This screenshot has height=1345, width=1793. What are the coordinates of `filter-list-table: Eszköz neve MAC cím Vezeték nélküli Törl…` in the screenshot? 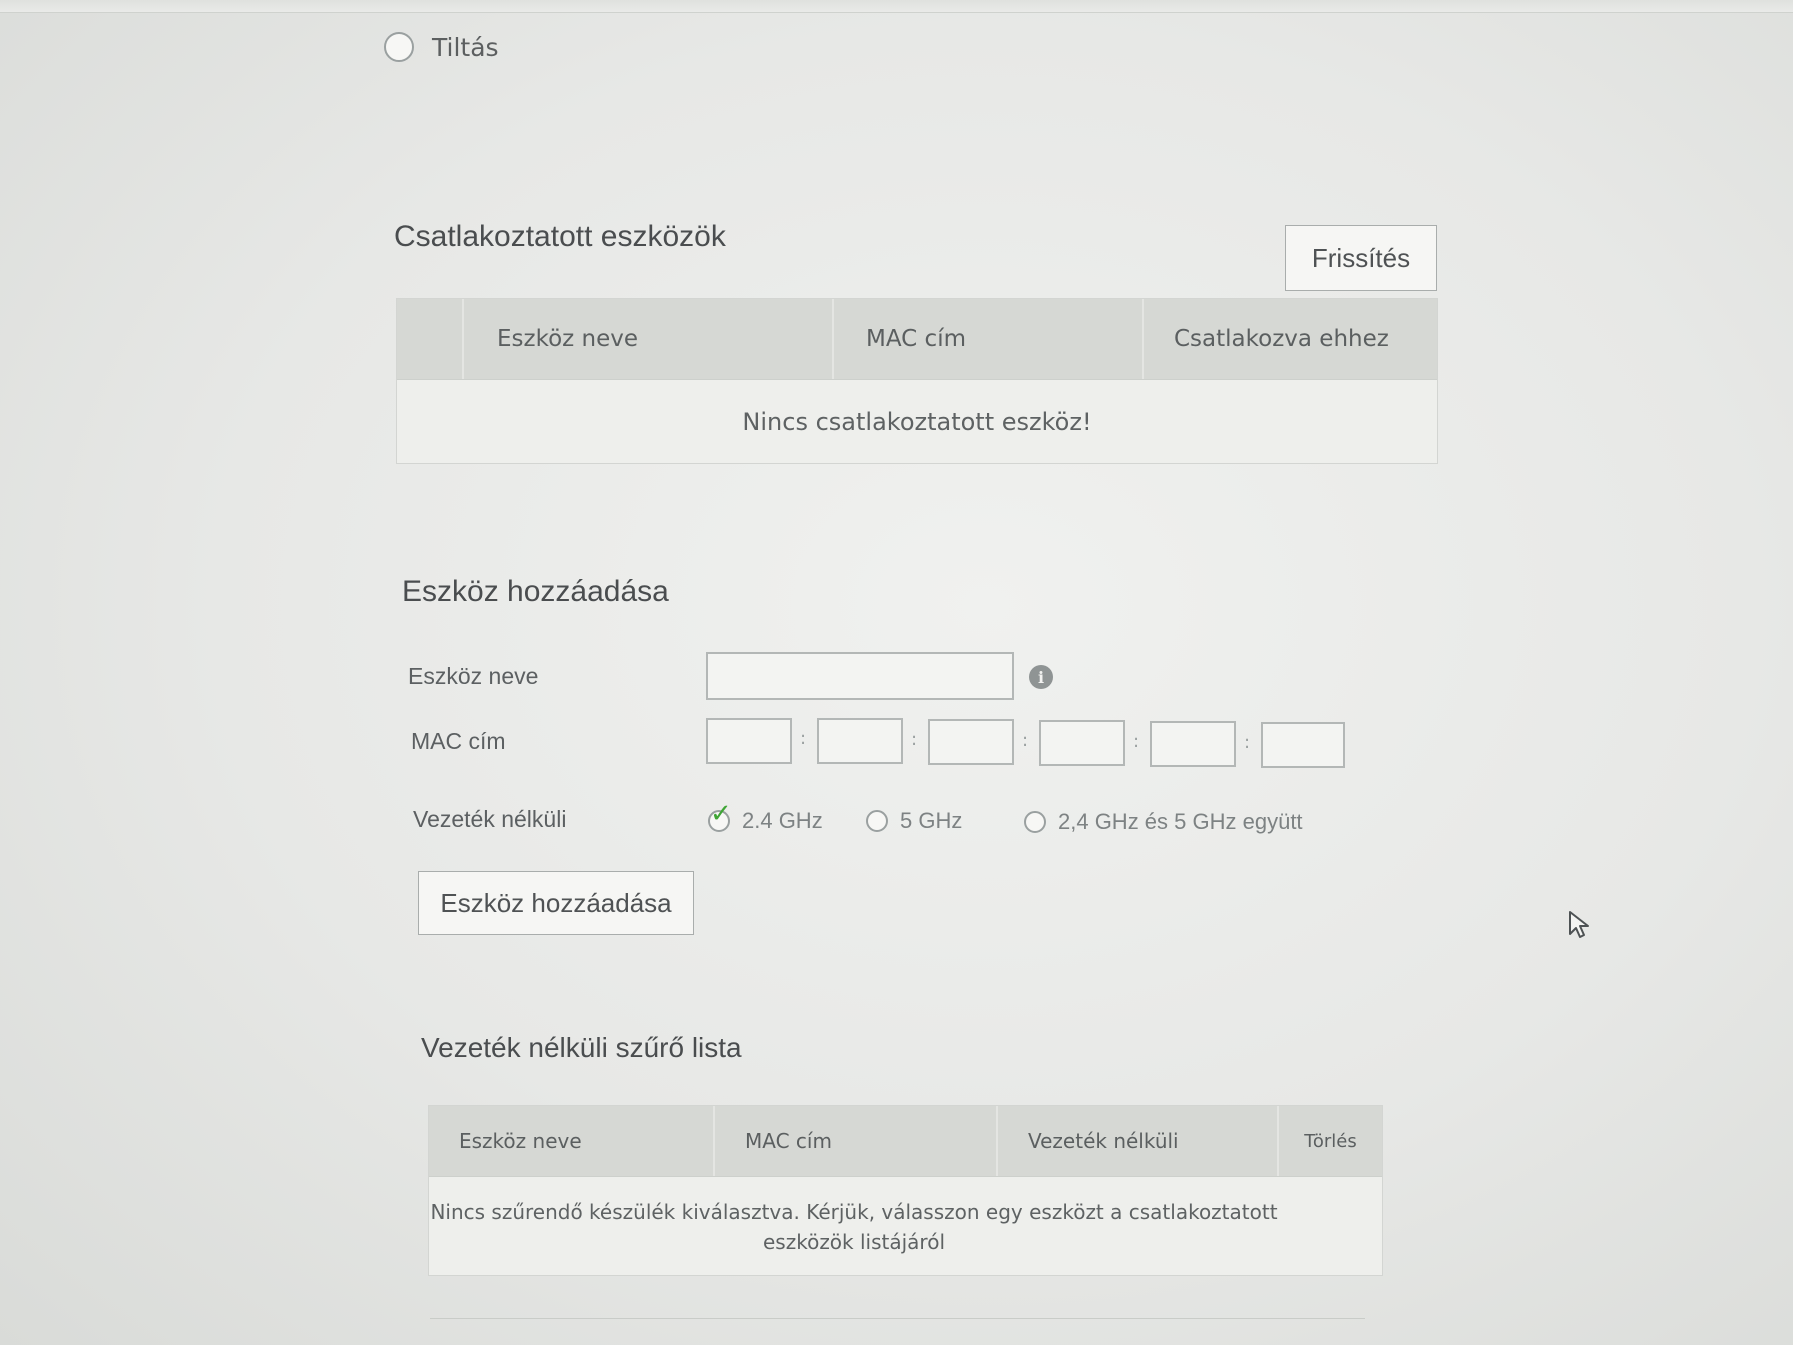 It's located at (905, 1190).